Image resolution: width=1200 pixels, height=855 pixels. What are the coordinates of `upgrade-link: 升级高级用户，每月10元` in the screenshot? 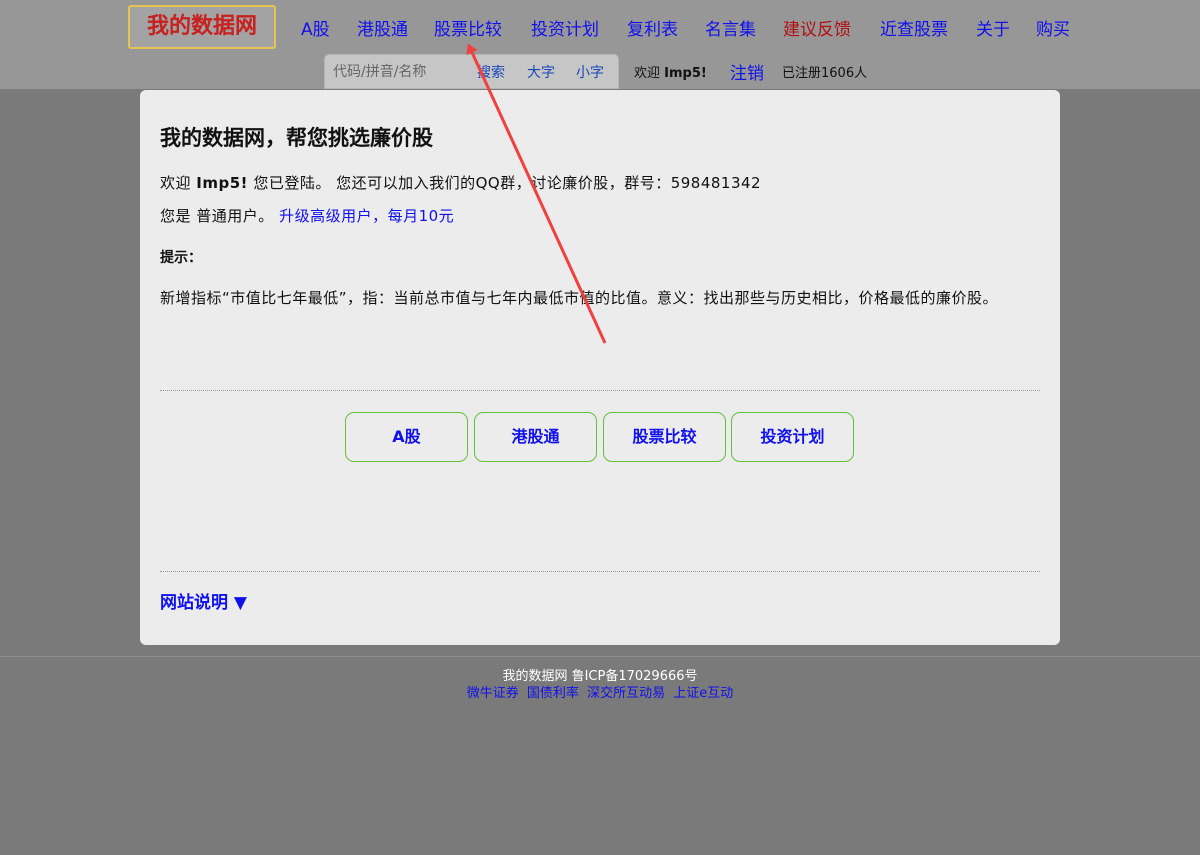 It's located at (366, 216).